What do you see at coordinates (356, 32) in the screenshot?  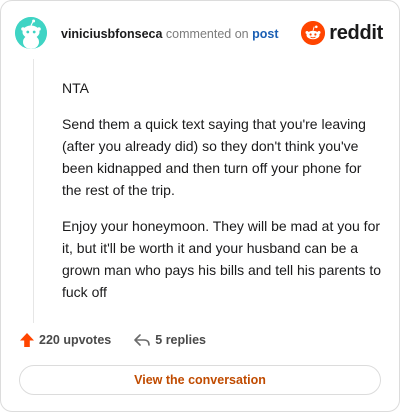 I see `reddit-wordmark: reddit` at bounding box center [356, 32].